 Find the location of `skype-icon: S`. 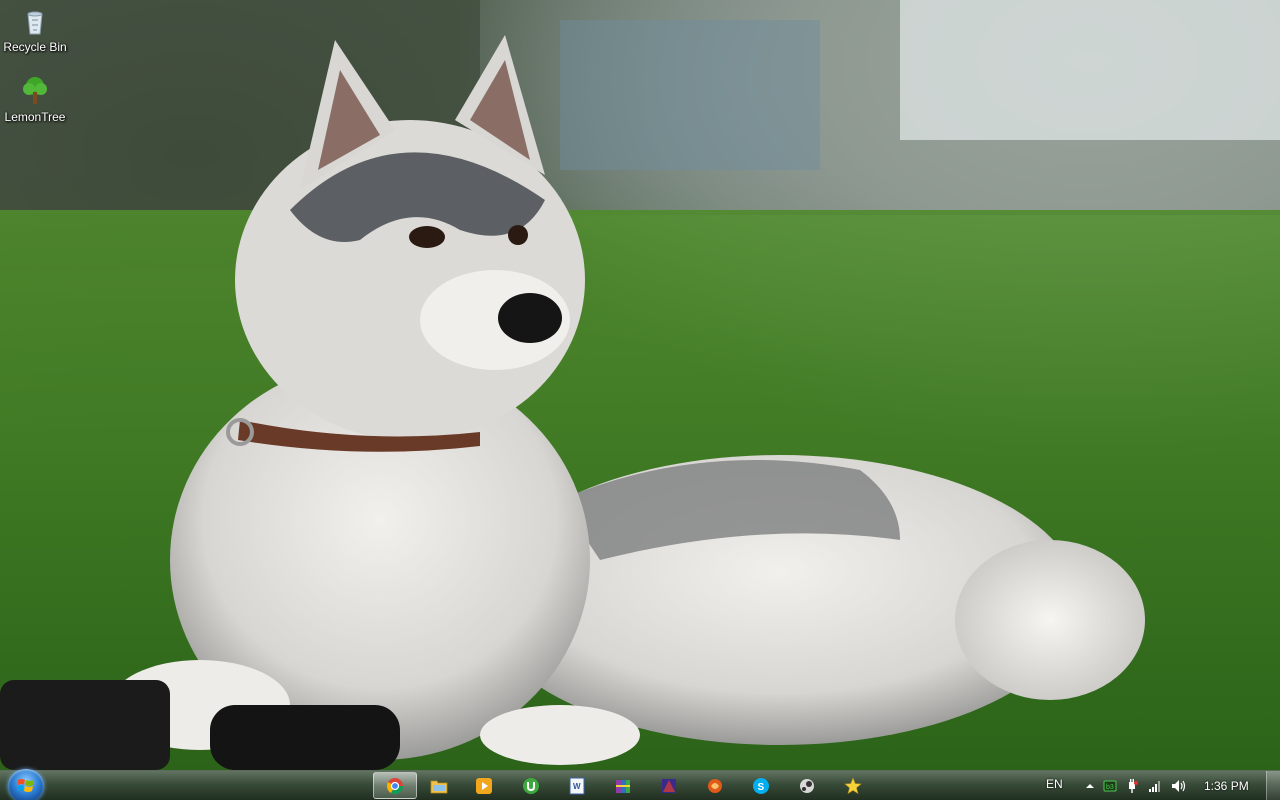

skype-icon: S is located at coordinates (761, 785).